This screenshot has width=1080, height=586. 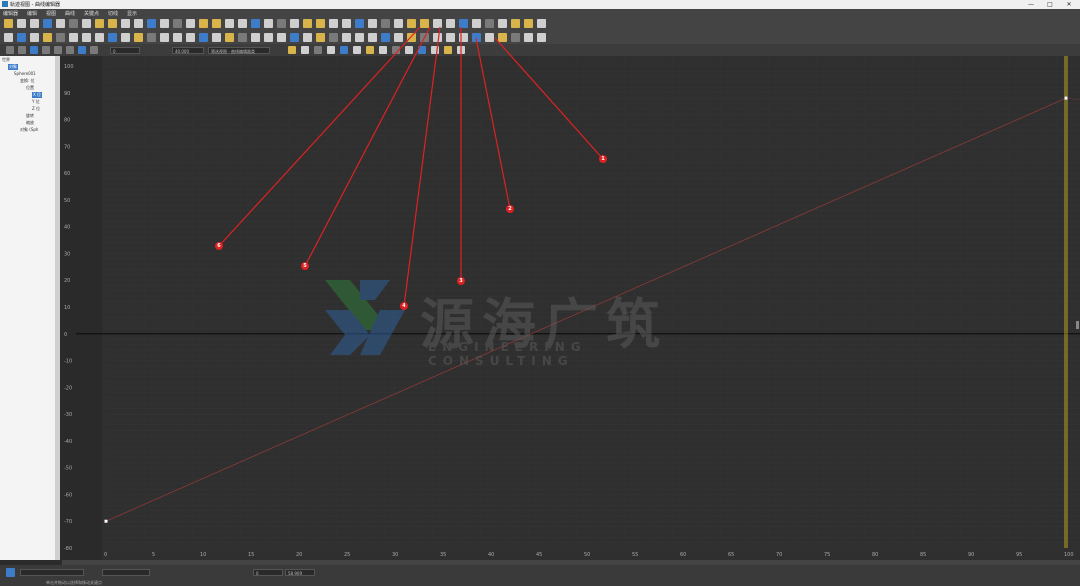 What do you see at coordinates (219, 246) in the screenshot?
I see `callout-6: 6` at bounding box center [219, 246].